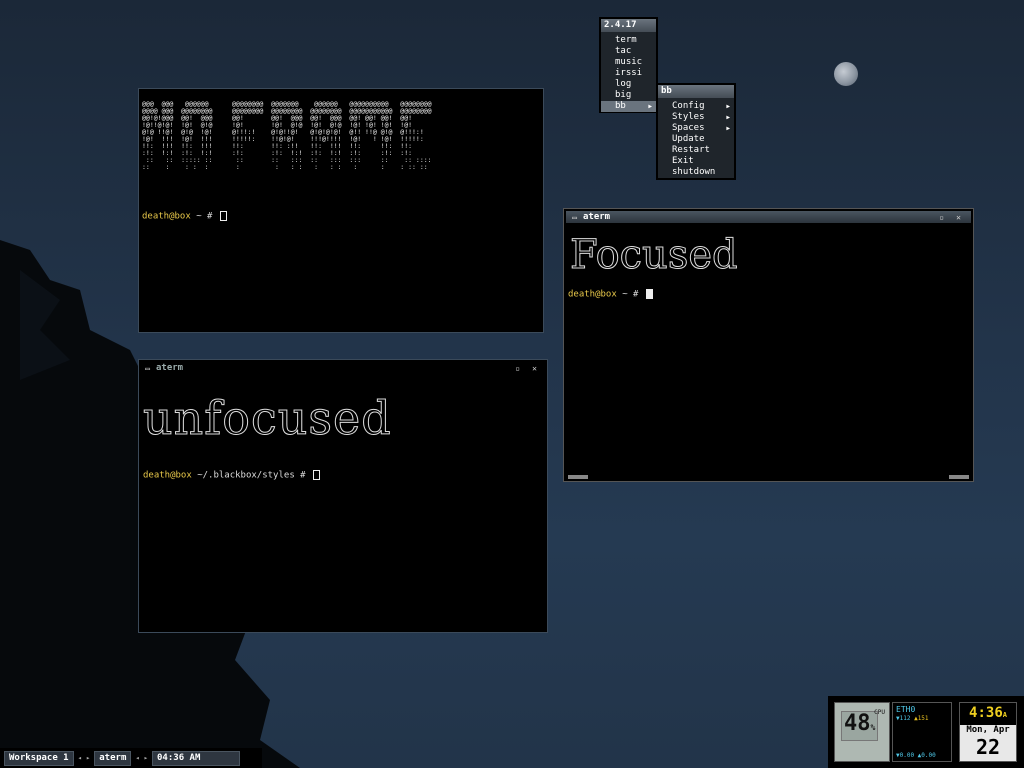 This screenshot has height=768, width=1024. I want to click on net-values: ▼112 ▲151, so click(912, 718).